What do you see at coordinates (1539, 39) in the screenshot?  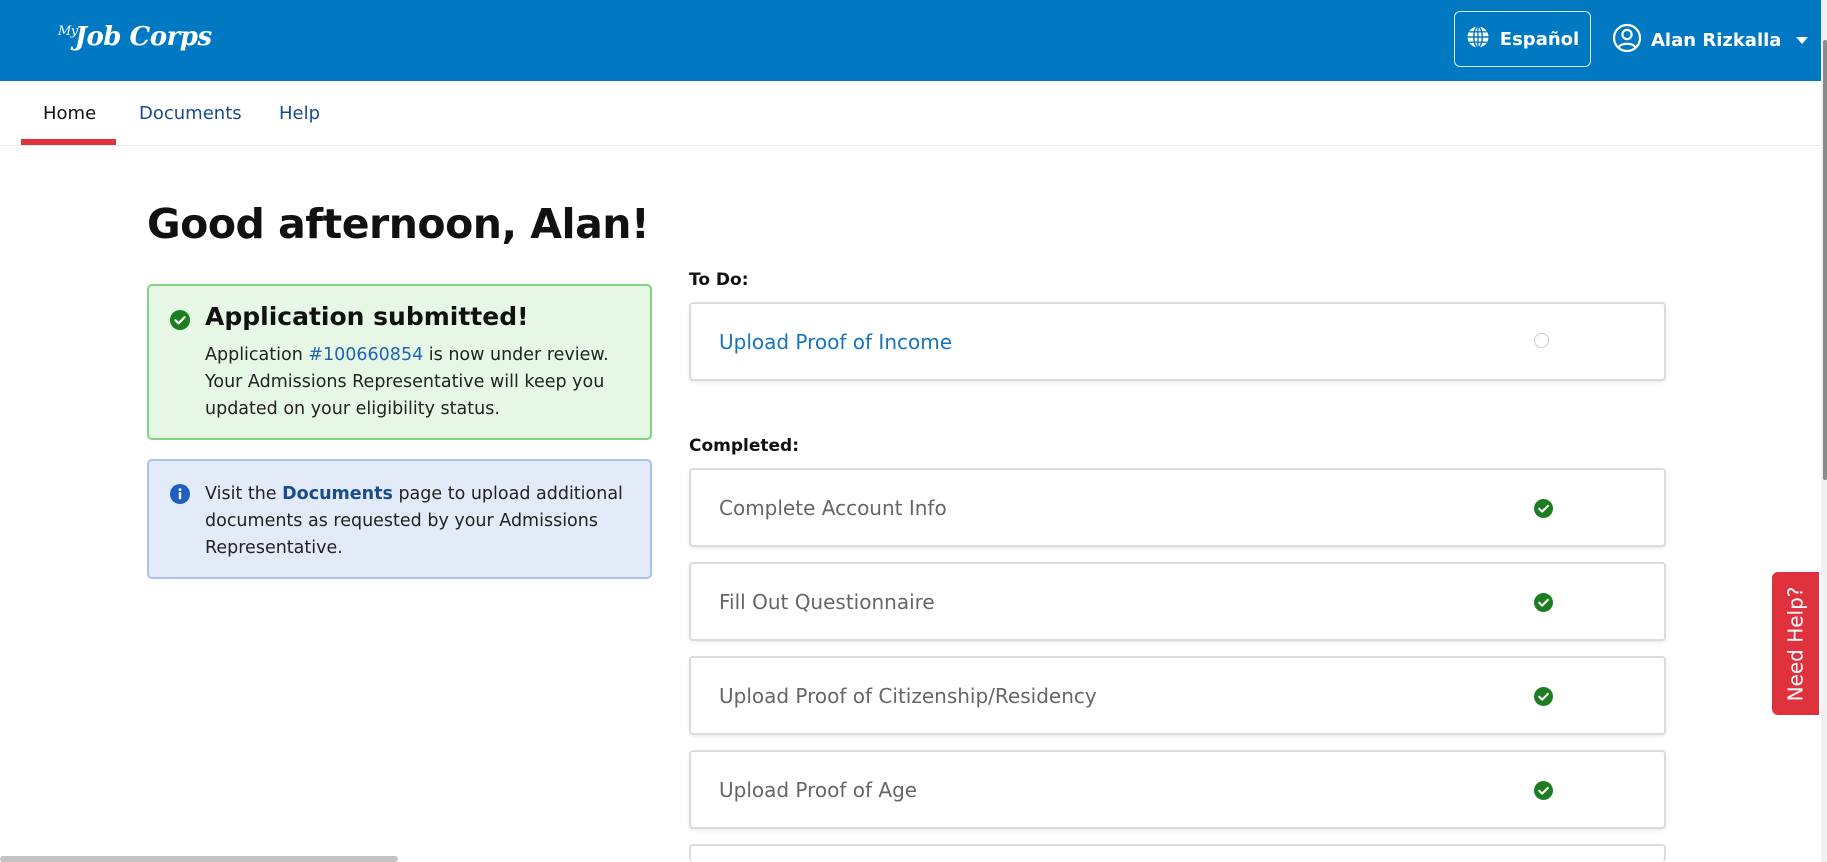 I see `language-label: Español` at bounding box center [1539, 39].